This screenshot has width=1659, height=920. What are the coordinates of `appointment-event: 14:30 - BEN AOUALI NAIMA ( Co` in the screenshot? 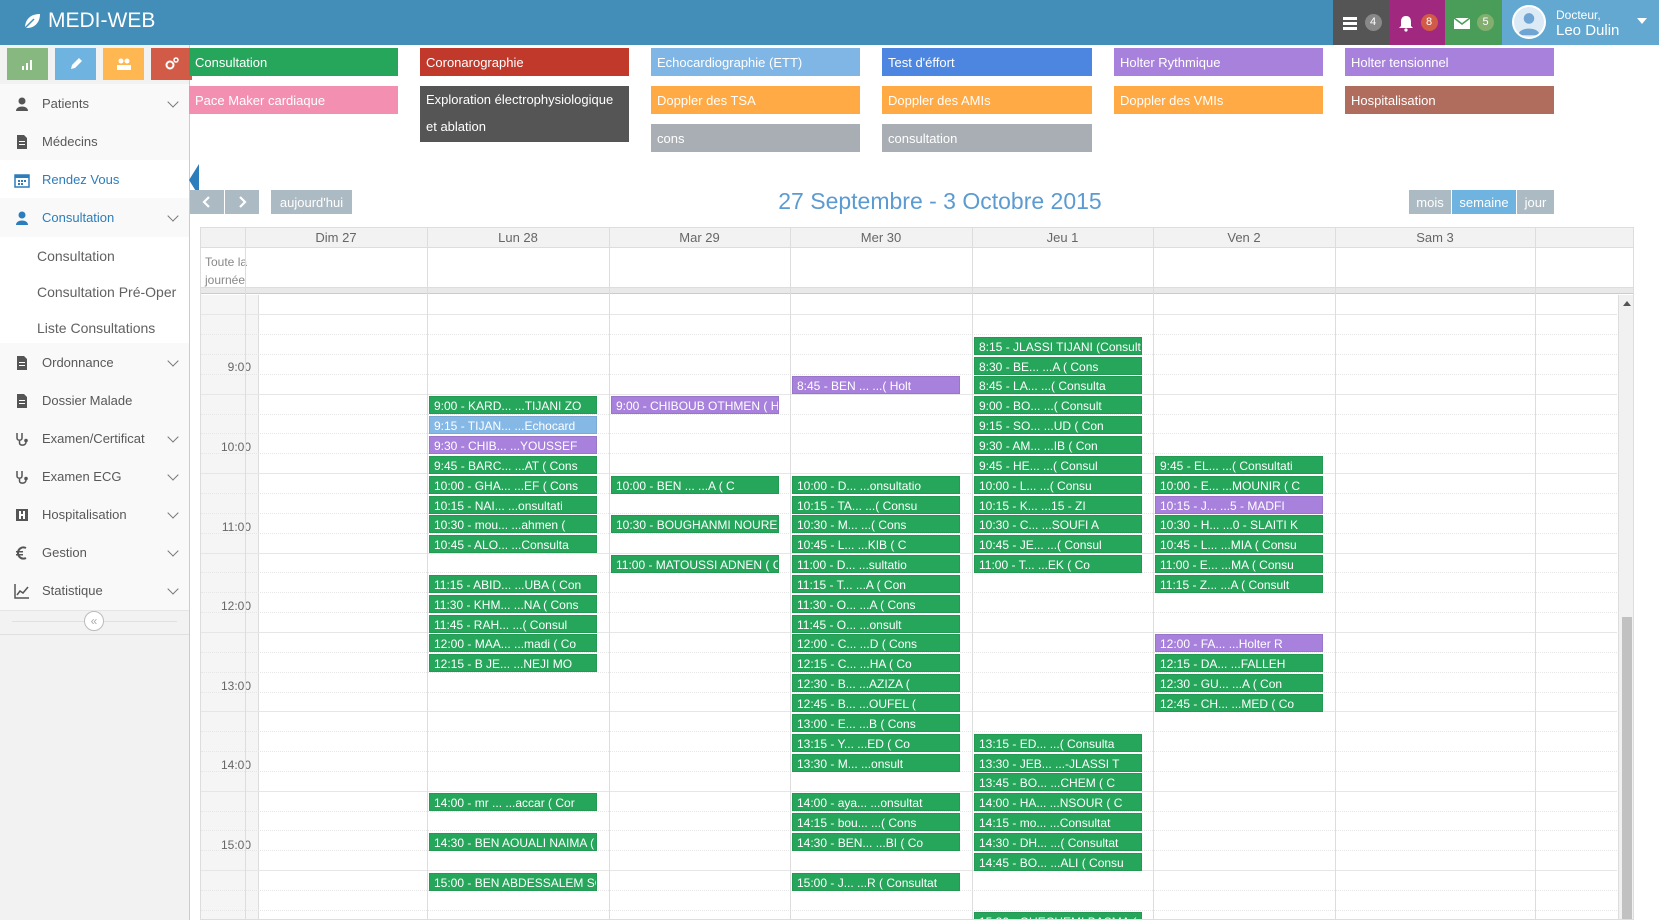 It's located at (513, 841).